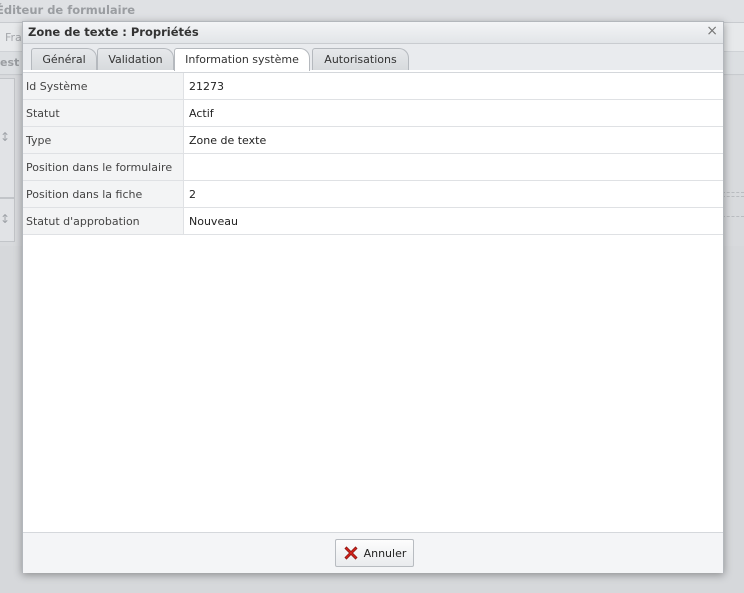 This screenshot has width=744, height=593. What do you see at coordinates (135, 59) in the screenshot?
I see `tab-validation: Validation` at bounding box center [135, 59].